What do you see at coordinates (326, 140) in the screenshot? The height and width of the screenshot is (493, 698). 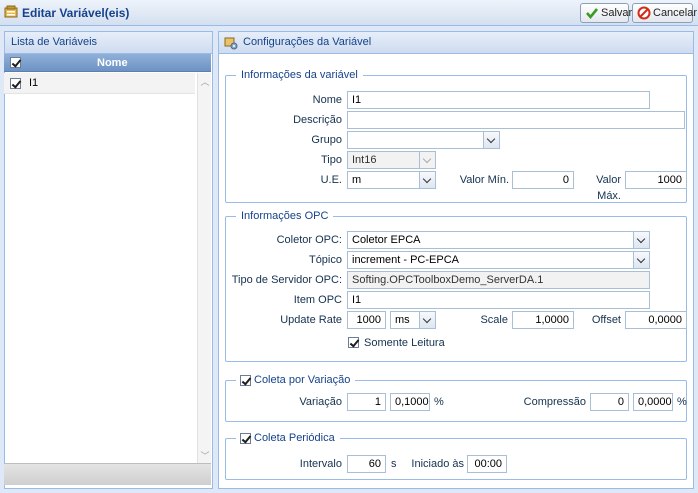 I see `grupo-label: Grupo` at bounding box center [326, 140].